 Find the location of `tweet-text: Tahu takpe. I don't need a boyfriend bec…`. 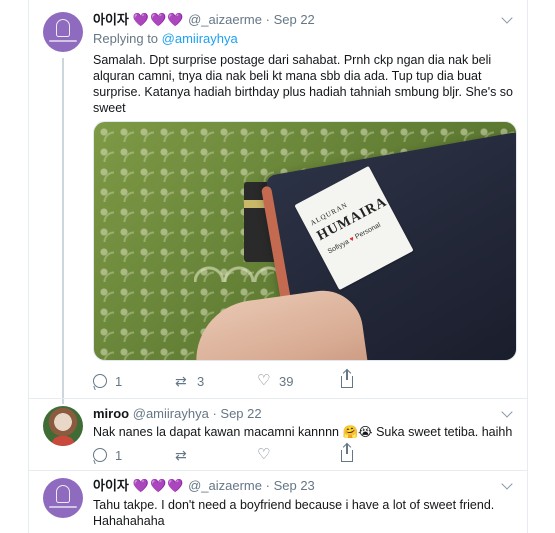

tweet-text: Tahu takpe. I don't need a boyfriend bec… is located at coordinates (294, 513).